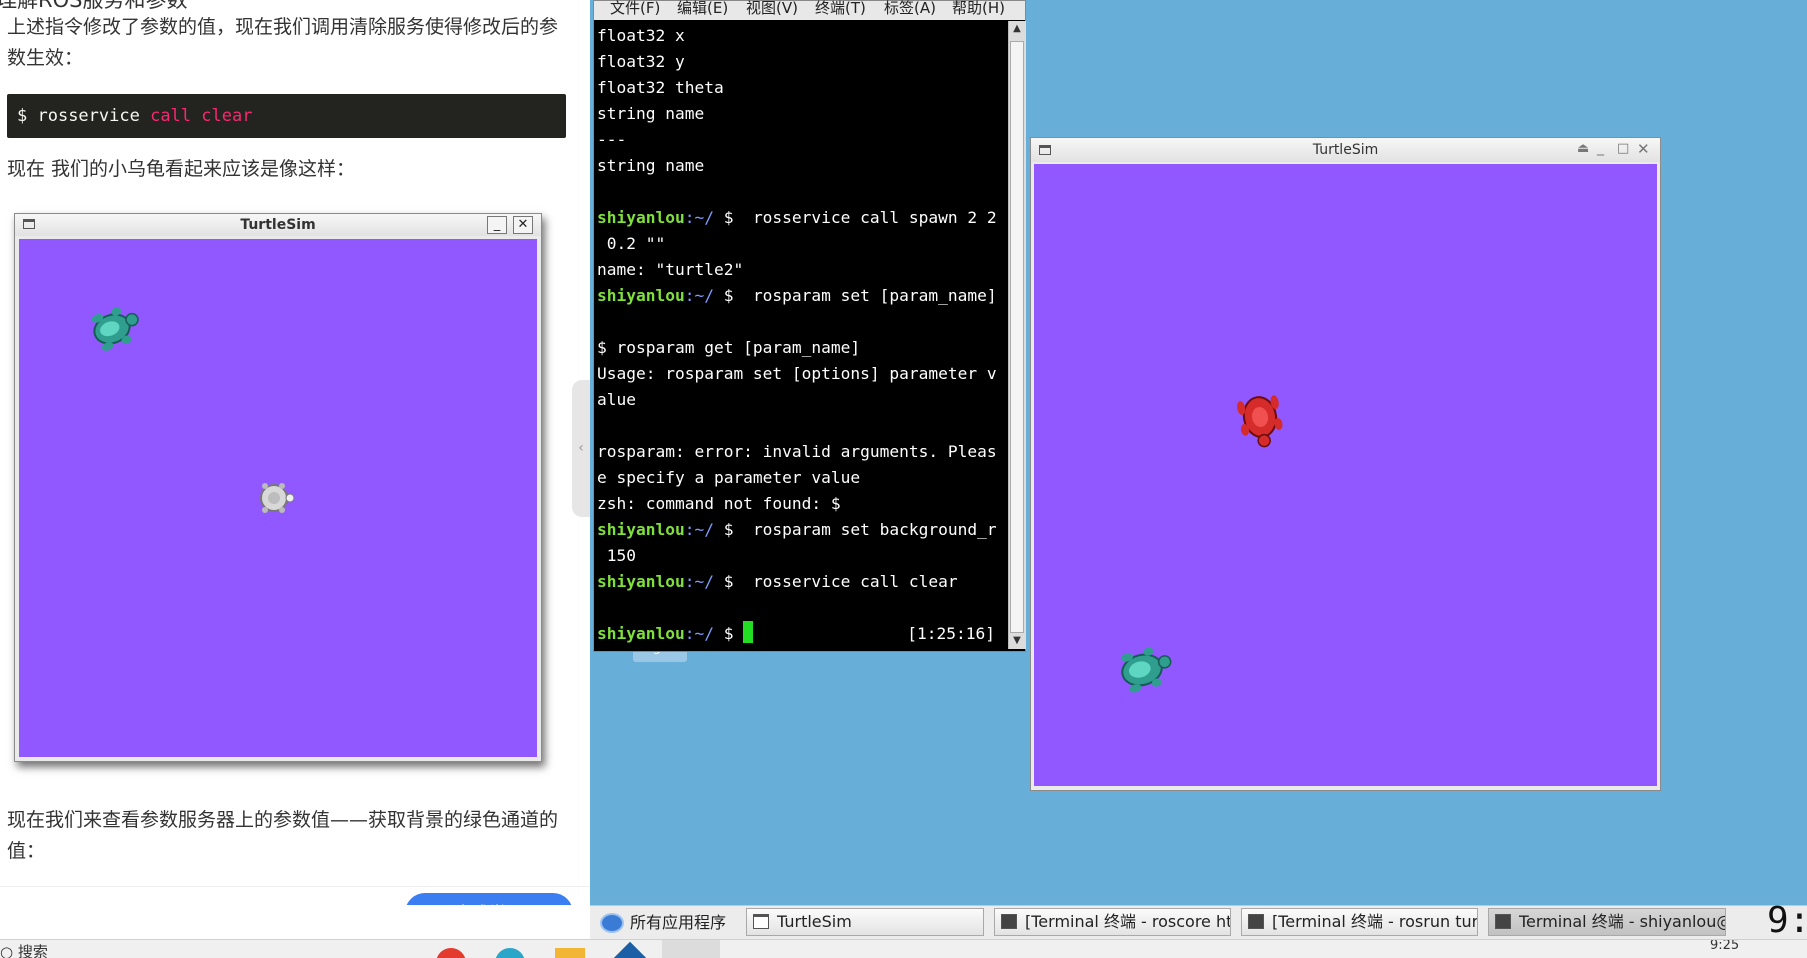 The height and width of the screenshot is (958, 1807). I want to click on output-text: zsh: command not found: $, so click(719, 503).